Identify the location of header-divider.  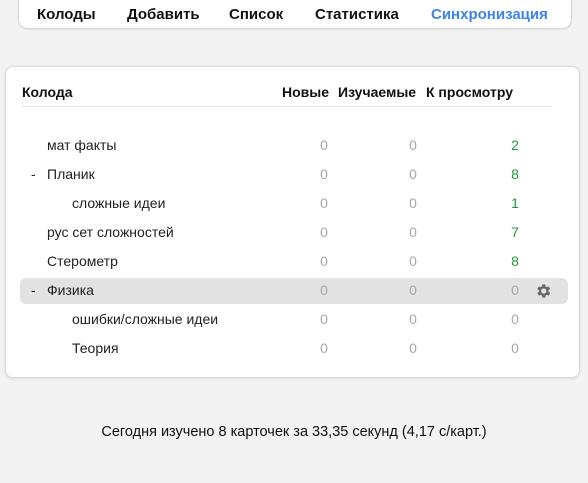
(287, 106).